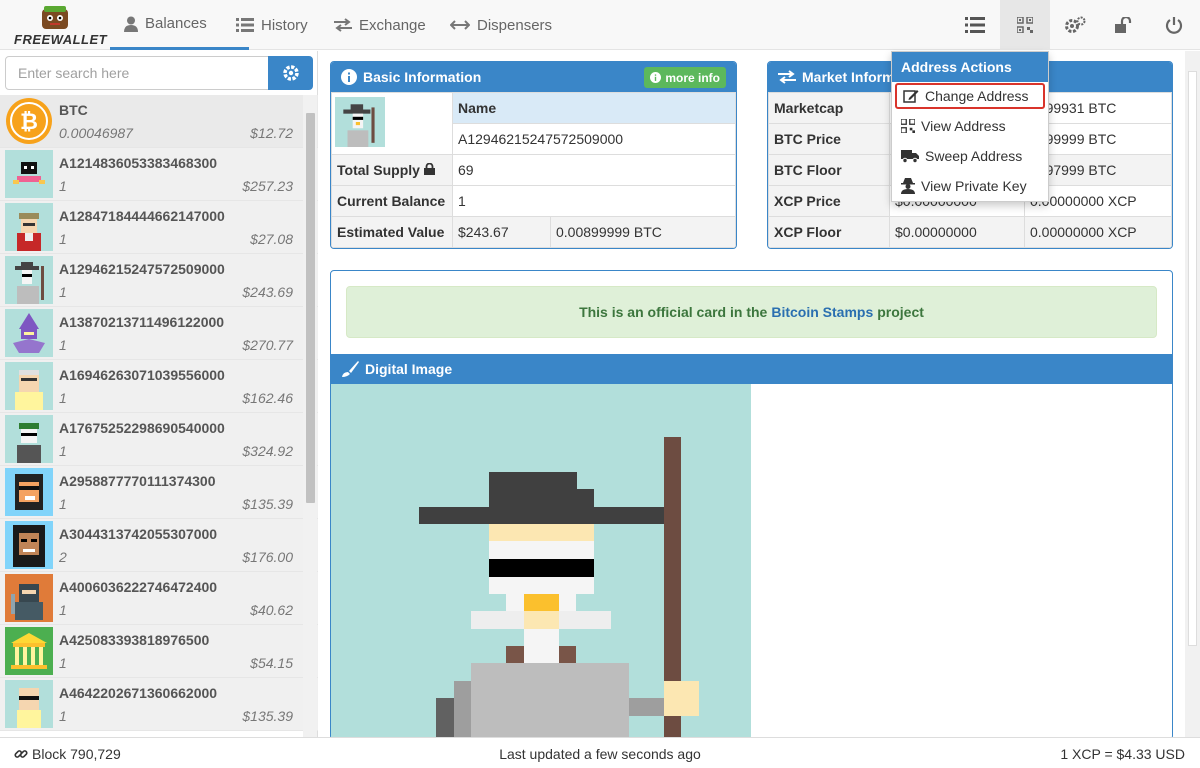 Image resolution: width=1200 pixels, height=768 pixels. I want to click on sweep-address-item: Sweep Address, so click(970, 156).